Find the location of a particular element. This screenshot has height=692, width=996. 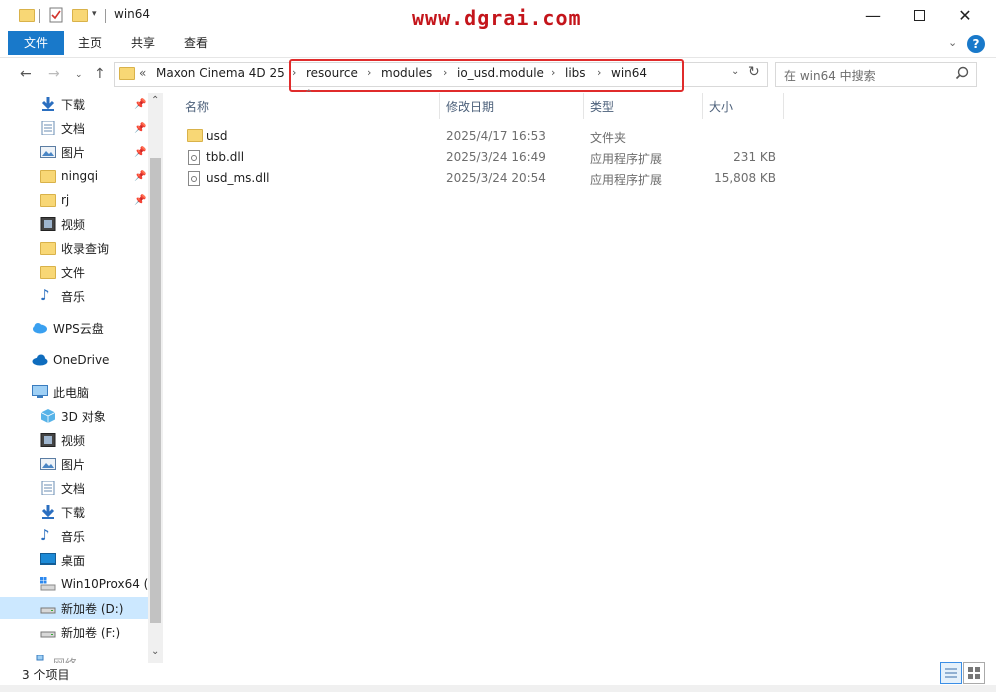

computer-icon is located at coordinates (40, 392).